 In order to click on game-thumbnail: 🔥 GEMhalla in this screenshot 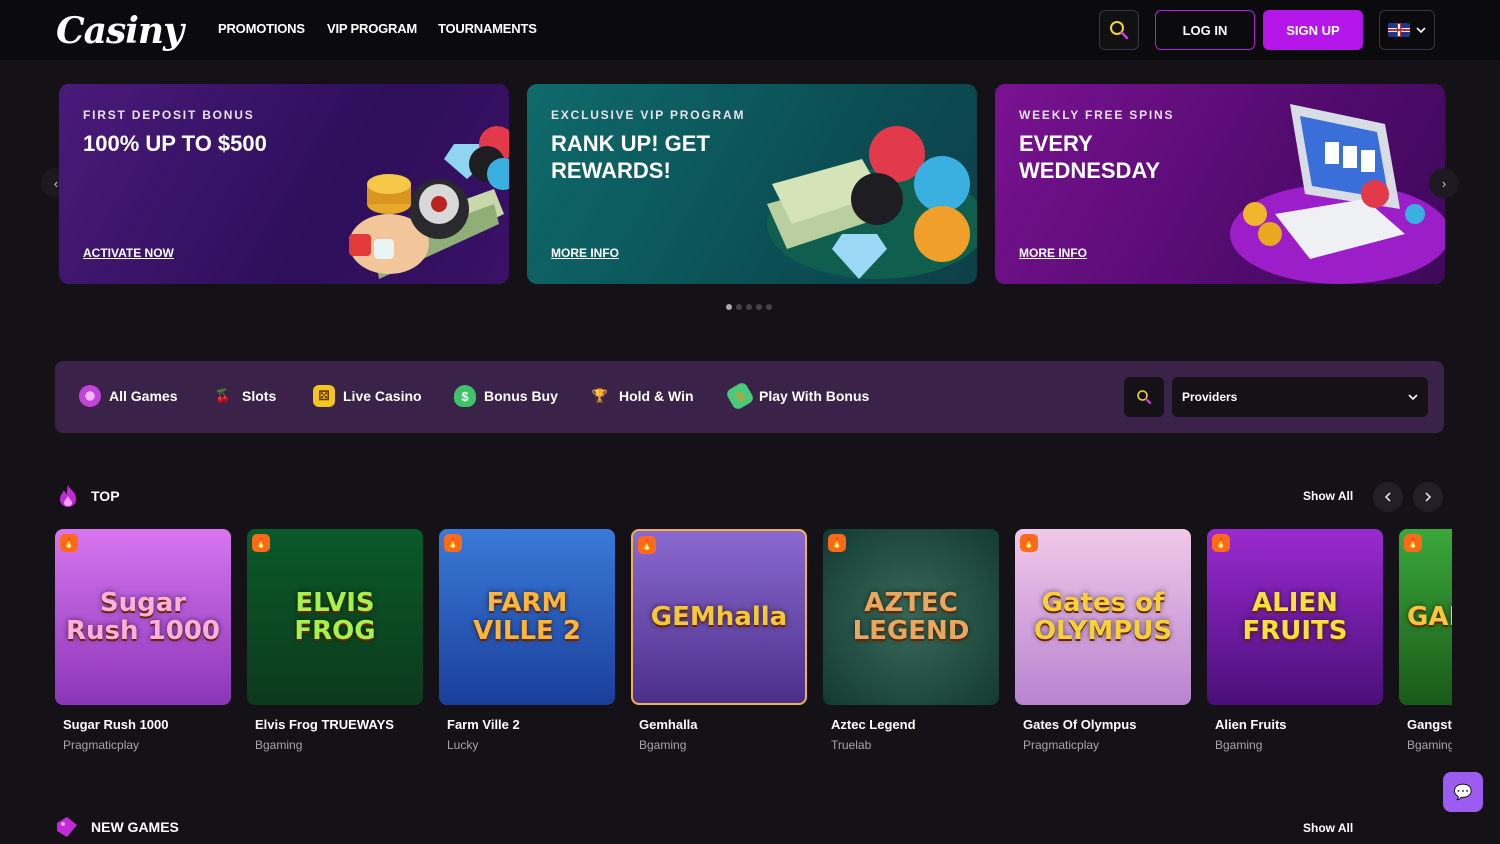, I will do `click(719, 617)`.